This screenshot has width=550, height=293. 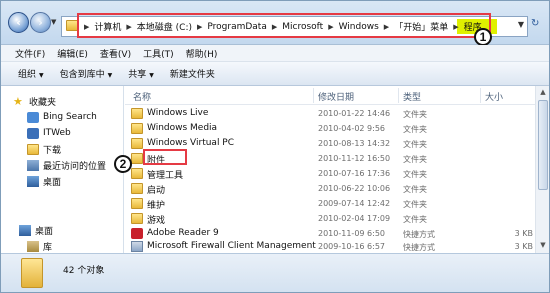 I want to click on include-in-library-button: 包含到库中 ▼, so click(x=89, y=73).